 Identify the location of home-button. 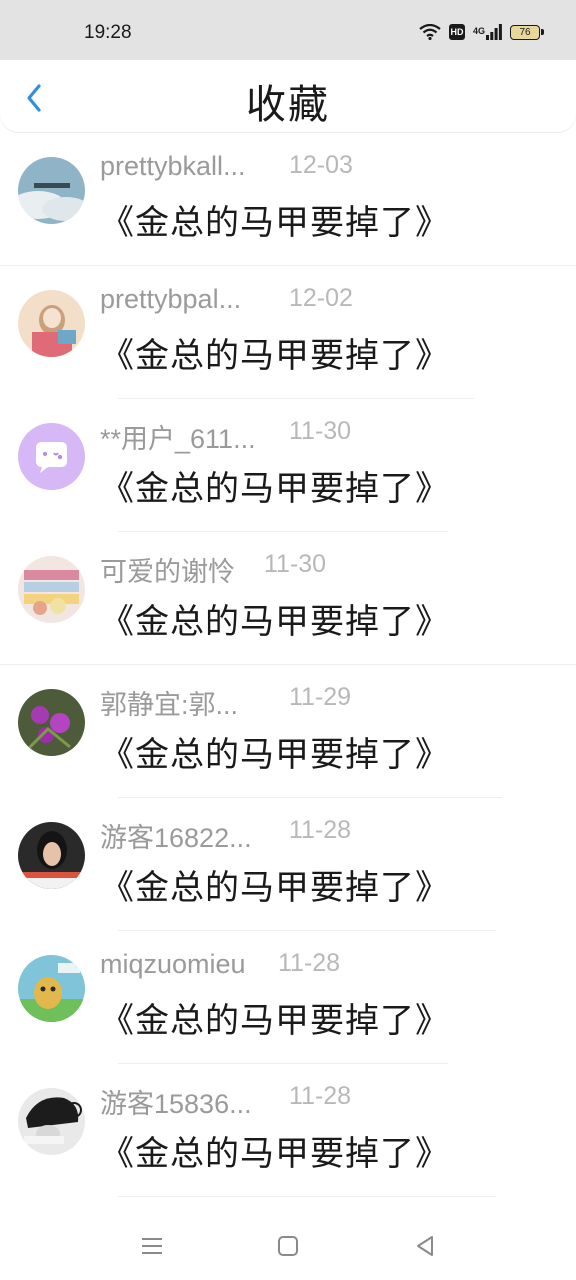
(288, 1246).